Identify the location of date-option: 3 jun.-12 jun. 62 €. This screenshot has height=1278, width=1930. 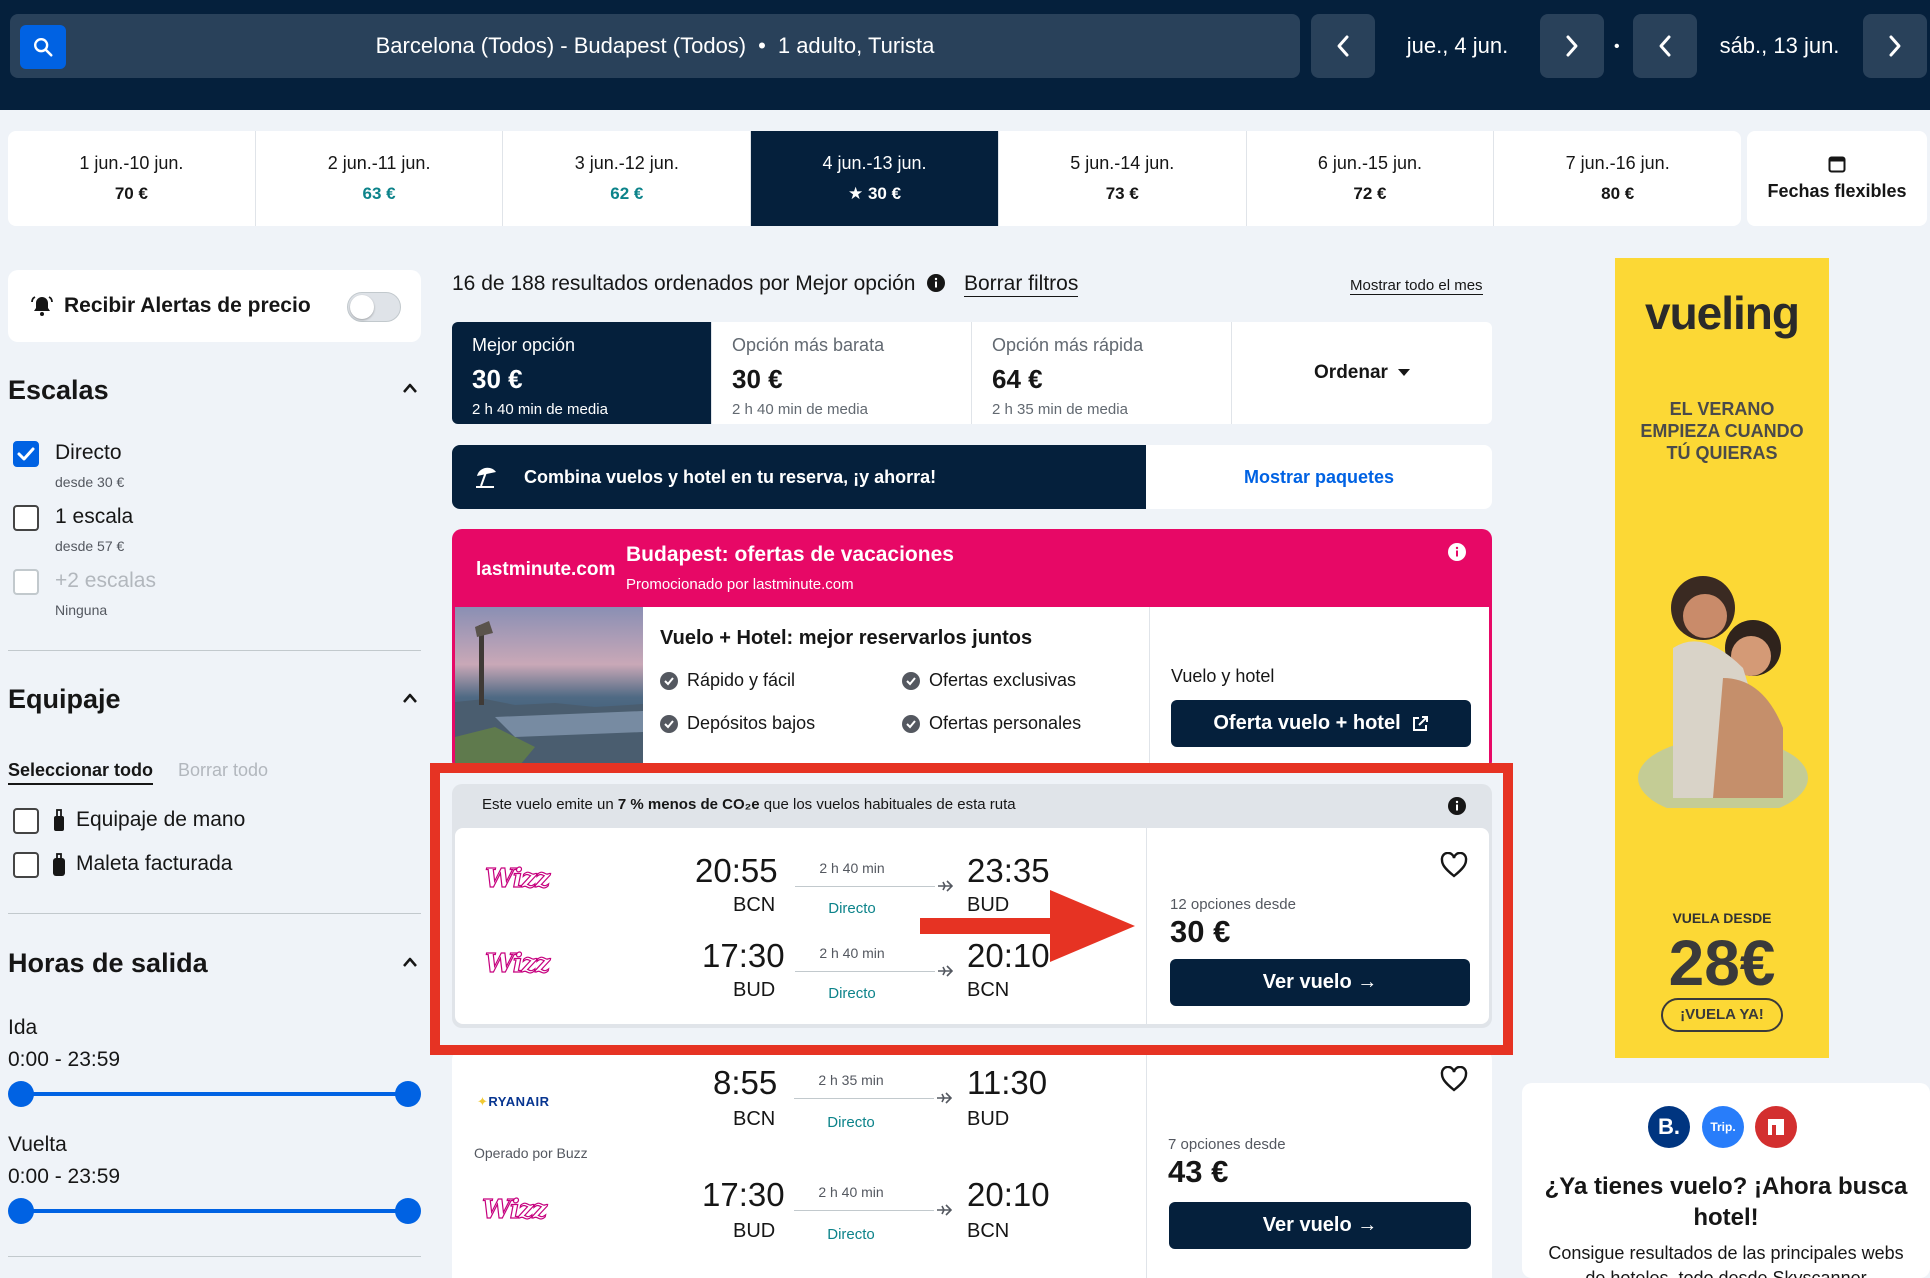
(627, 178).